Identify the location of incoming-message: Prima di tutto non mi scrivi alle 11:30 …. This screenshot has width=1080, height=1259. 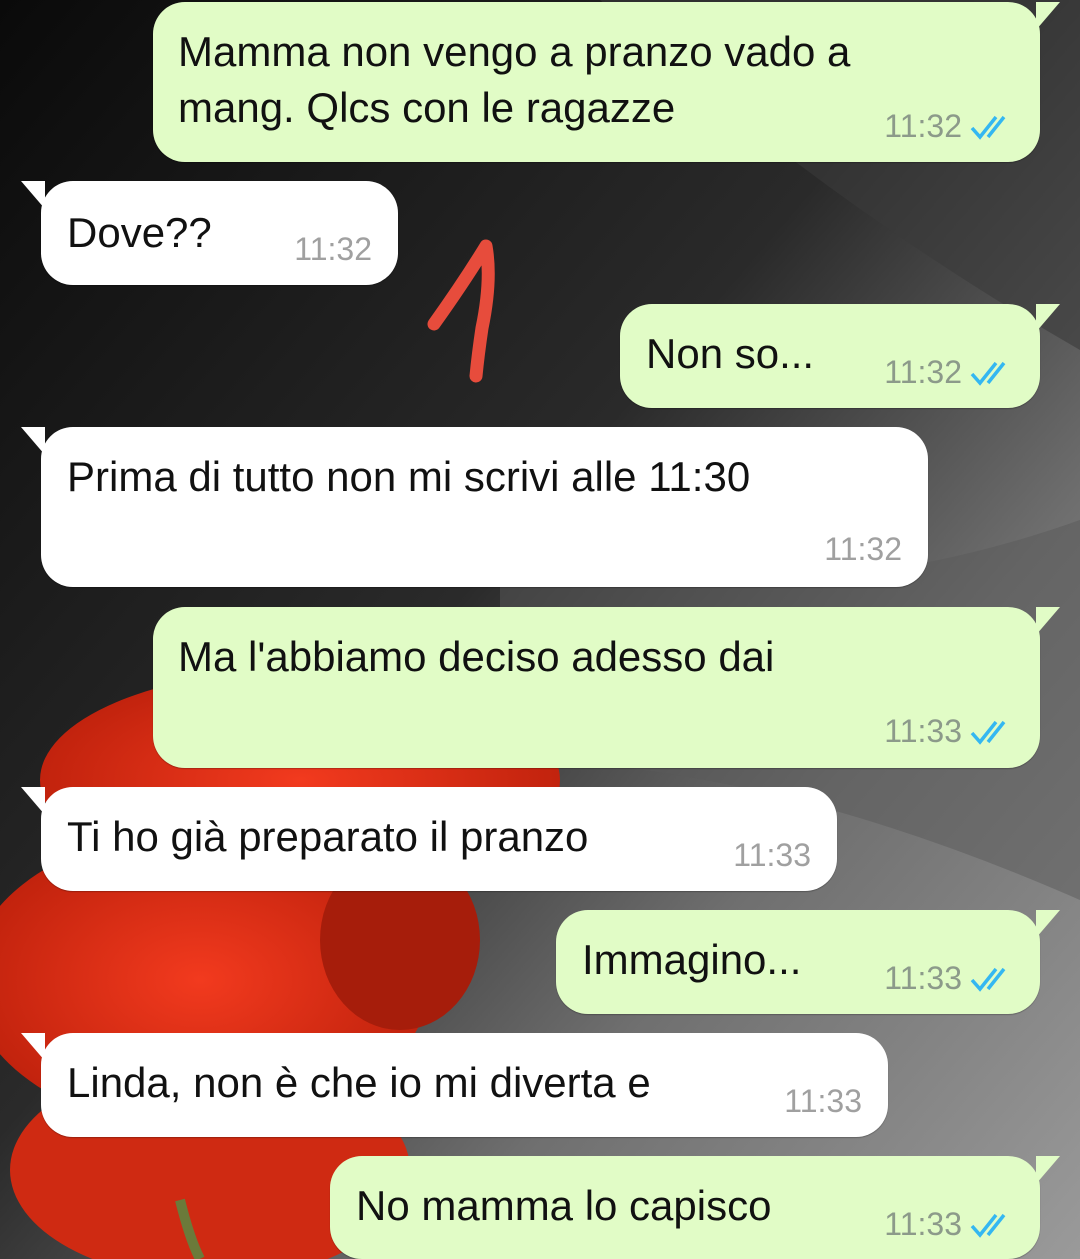
(474, 507).